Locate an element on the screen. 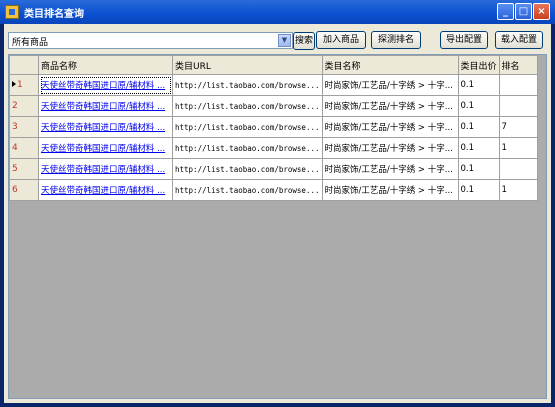 This screenshot has width=555, height=407. minimize-button: _ is located at coordinates (505, 11).